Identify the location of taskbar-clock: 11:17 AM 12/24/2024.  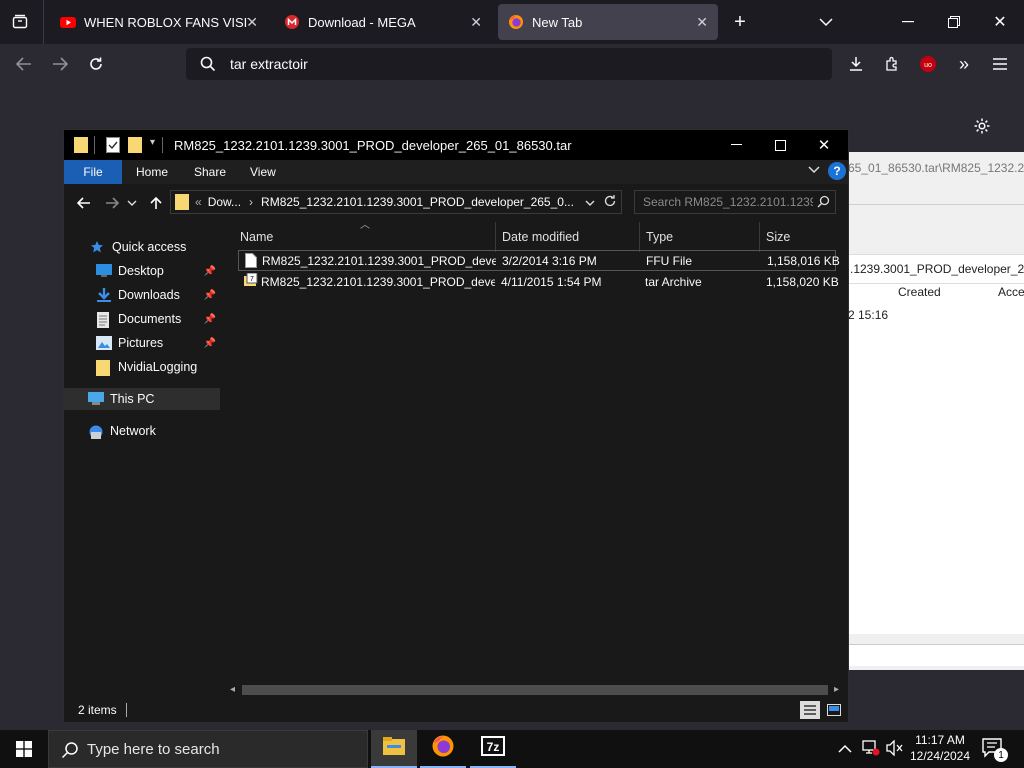
(940, 748).